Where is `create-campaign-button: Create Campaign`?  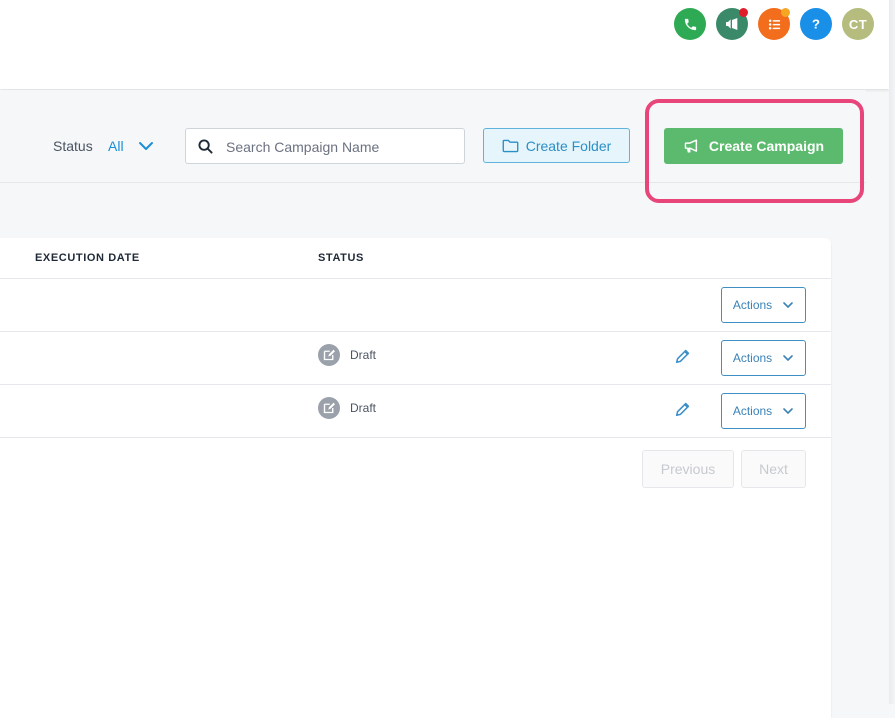
create-campaign-button: Create Campaign is located at coordinates (753, 146).